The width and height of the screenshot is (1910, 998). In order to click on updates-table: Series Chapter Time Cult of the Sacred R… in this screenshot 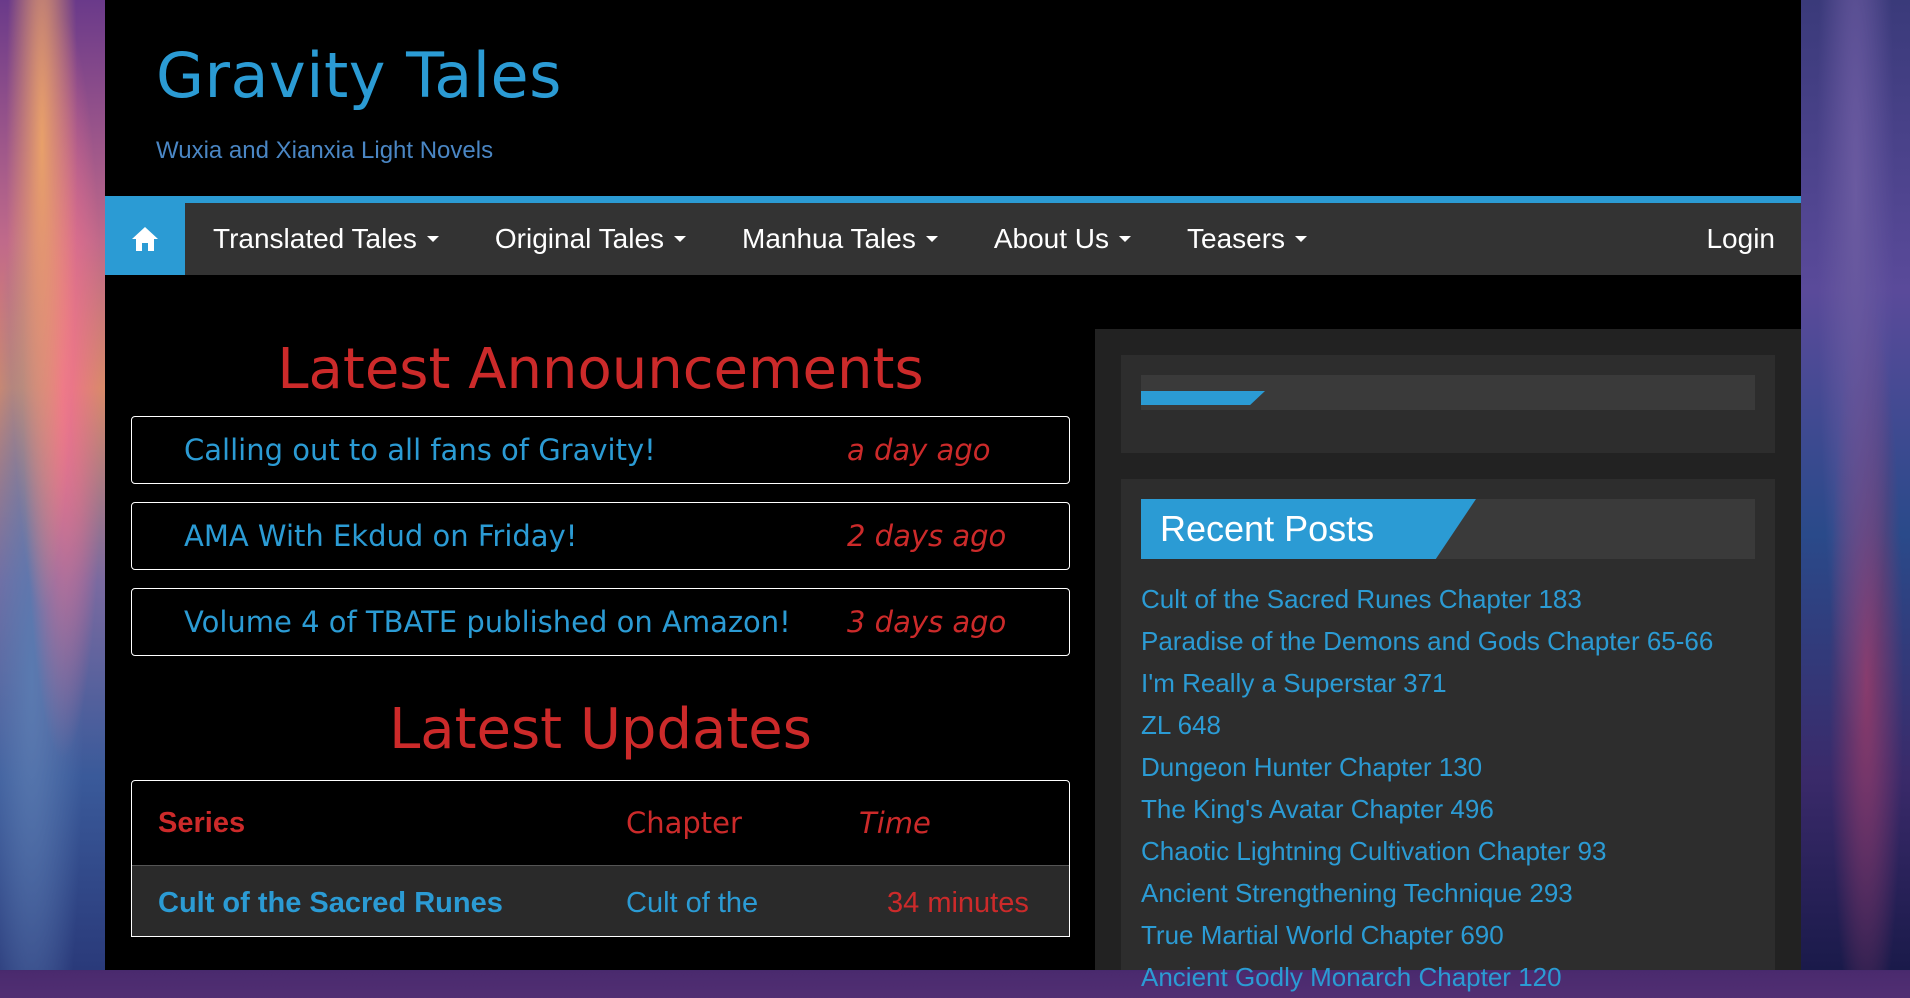, I will do `click(600, 858)`.